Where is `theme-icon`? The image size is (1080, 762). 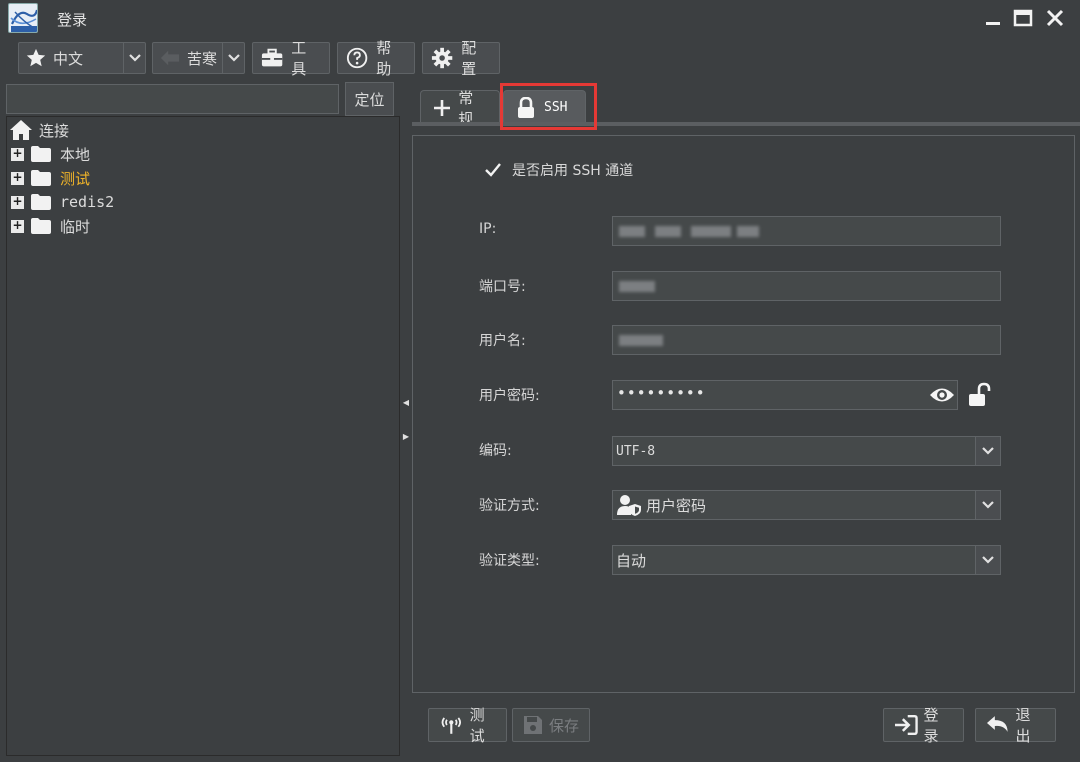
theme-icon is located at coordinates (170, 58).